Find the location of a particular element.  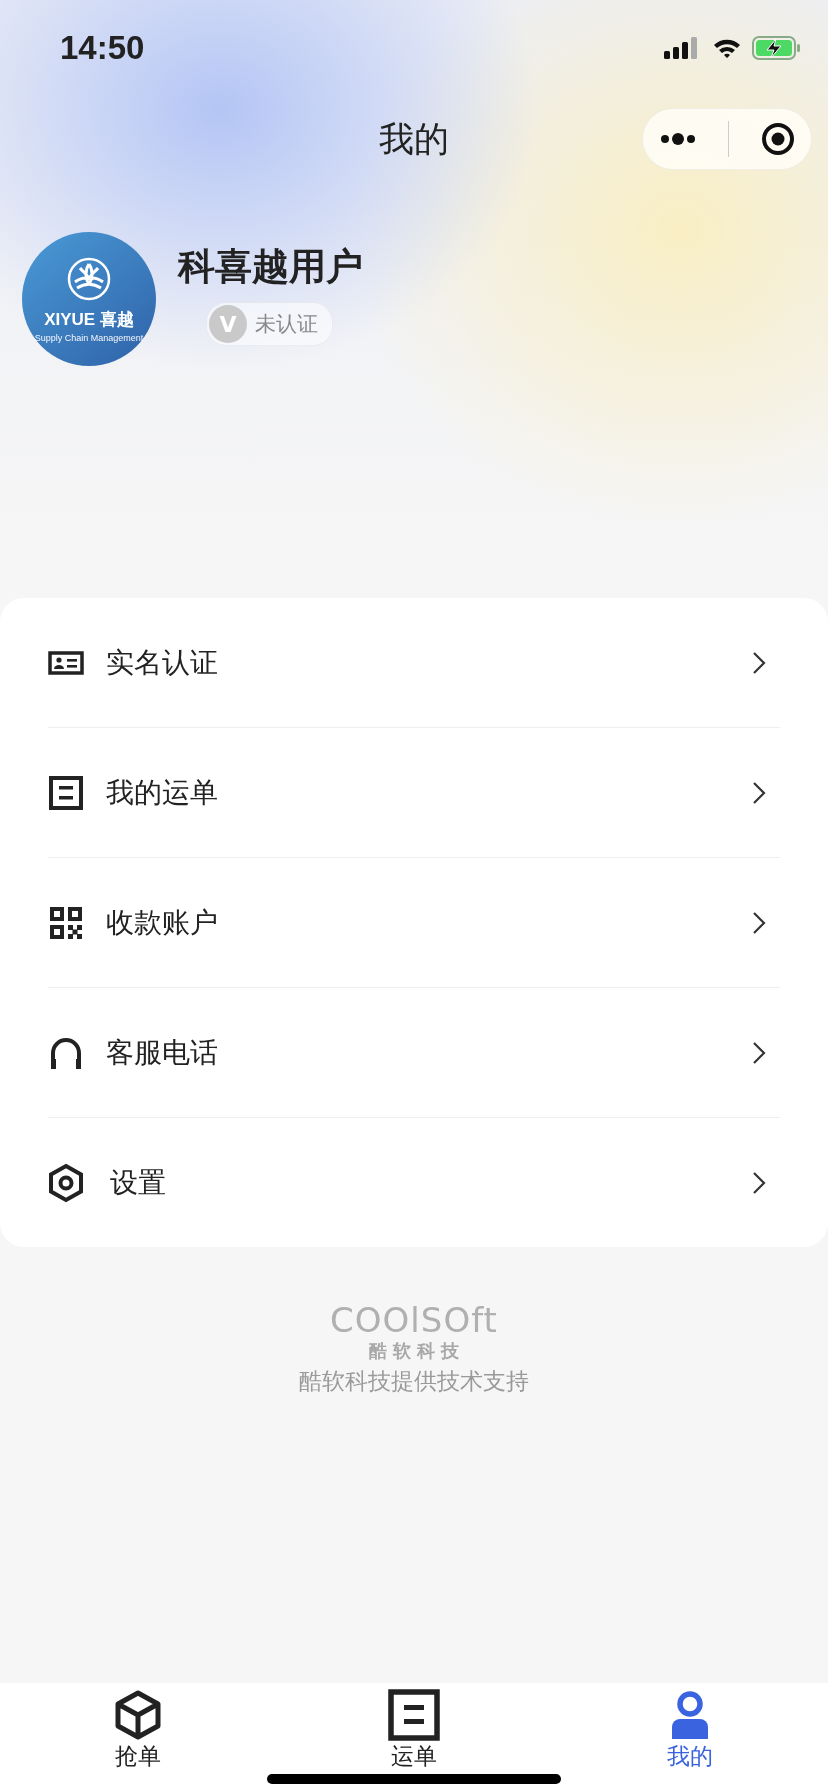

settings-icon is located at coordinates (66, 1182).